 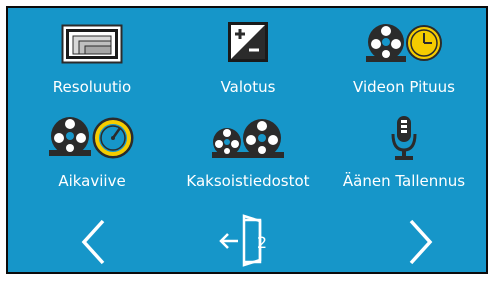 What do you see at coordinates (404, 43) in the screenshot?
I see `video-length-icon` at bounding box center [404, 43].